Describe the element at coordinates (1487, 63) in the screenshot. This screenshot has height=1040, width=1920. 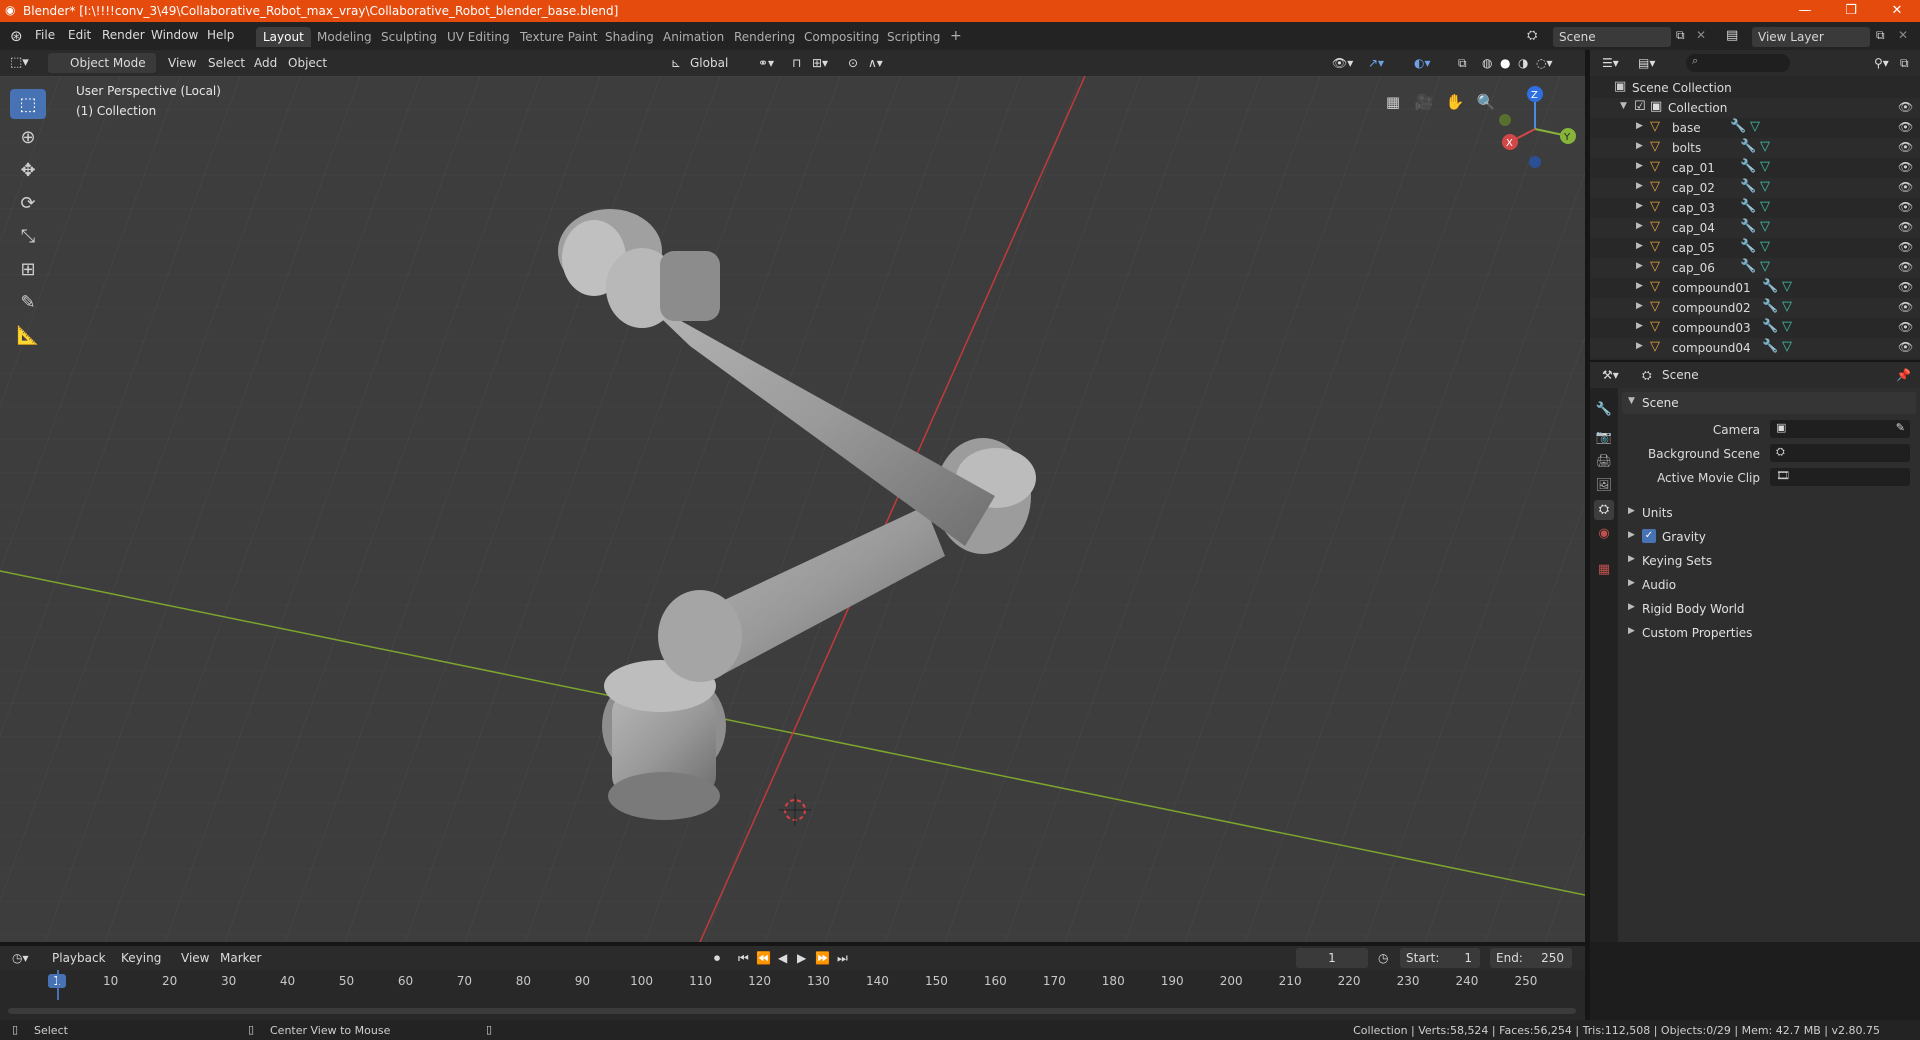
I see `wireframe-shading-icon: ◍` at that location.